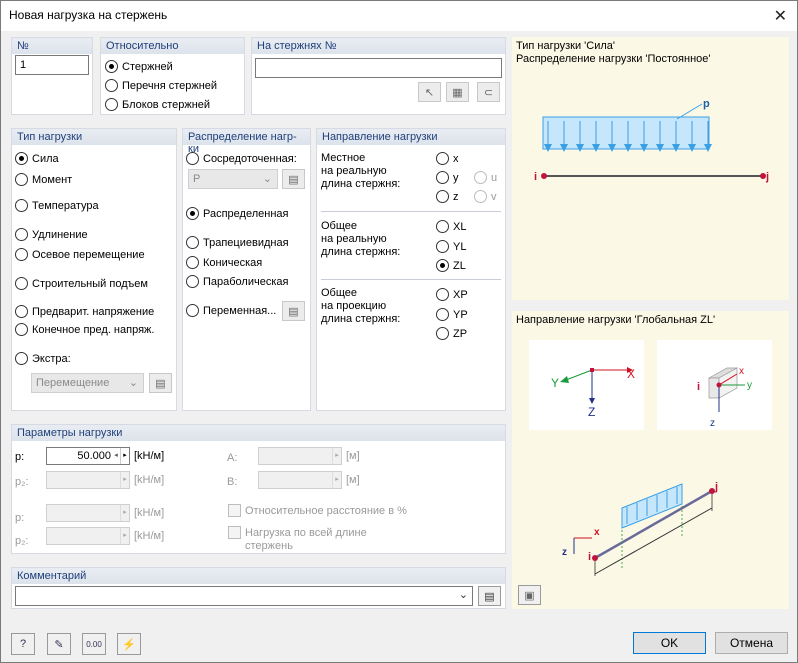  What do you see at coordinates (429, 92) in the screenshot?
I see `pick-members-icon: ↖` at bounding box center [429, 92].